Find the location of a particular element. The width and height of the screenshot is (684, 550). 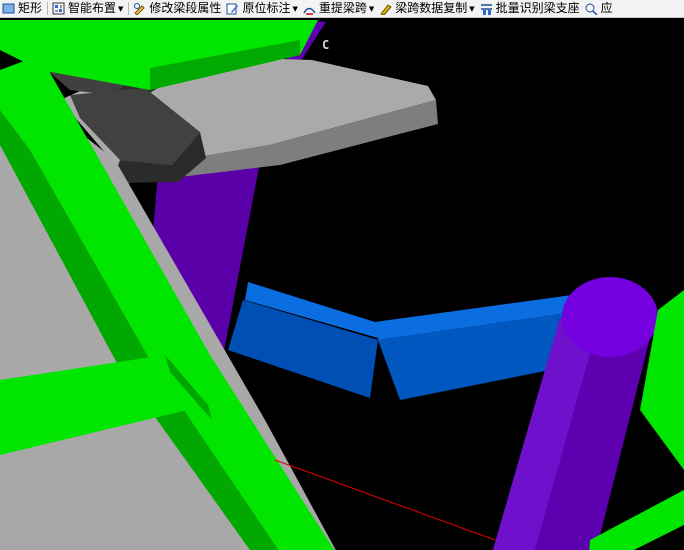

toolbar-smart-layout-label: 智能布置 is located at coordinates (92, 8).